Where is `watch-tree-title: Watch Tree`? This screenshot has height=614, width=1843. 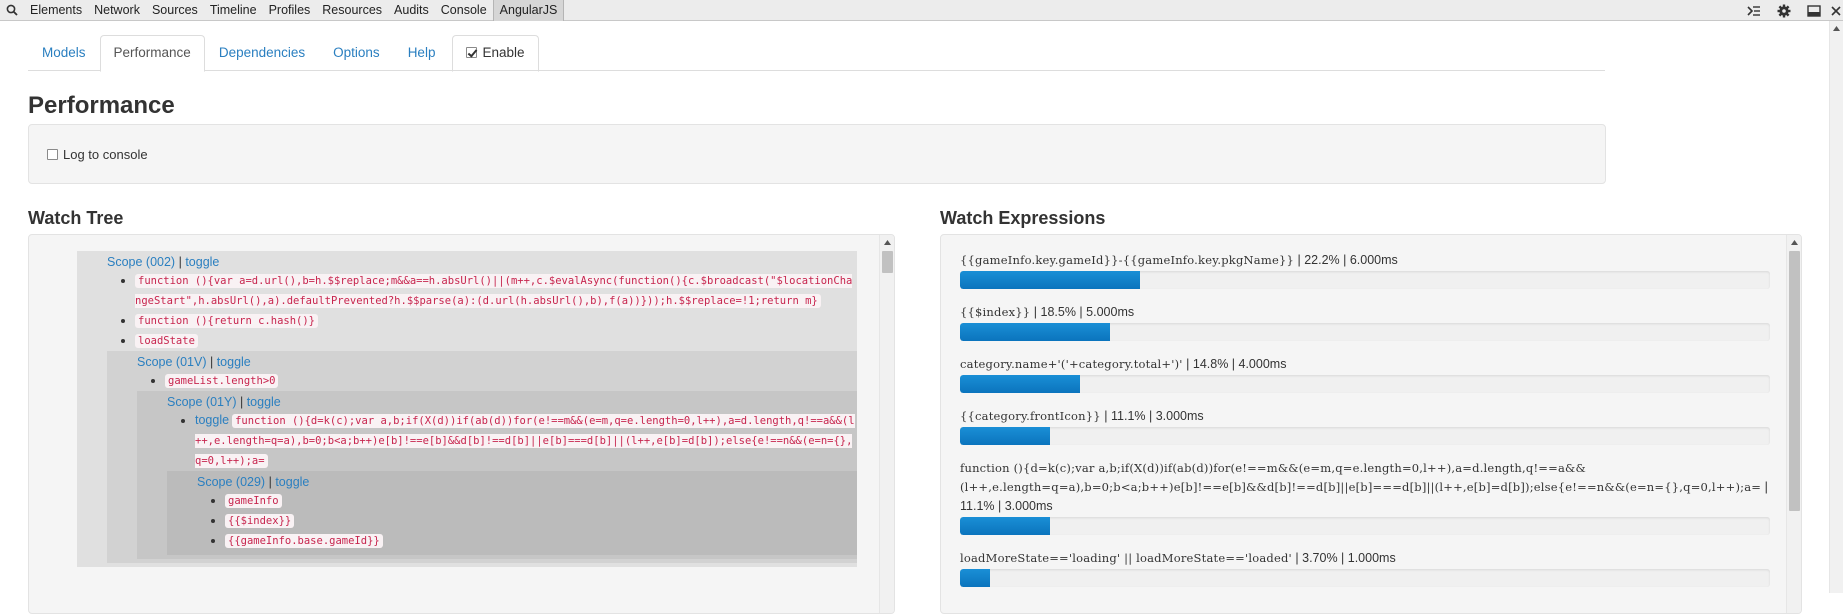
watch-tree-title: Watch Tree is located at coordinates (76, 218).